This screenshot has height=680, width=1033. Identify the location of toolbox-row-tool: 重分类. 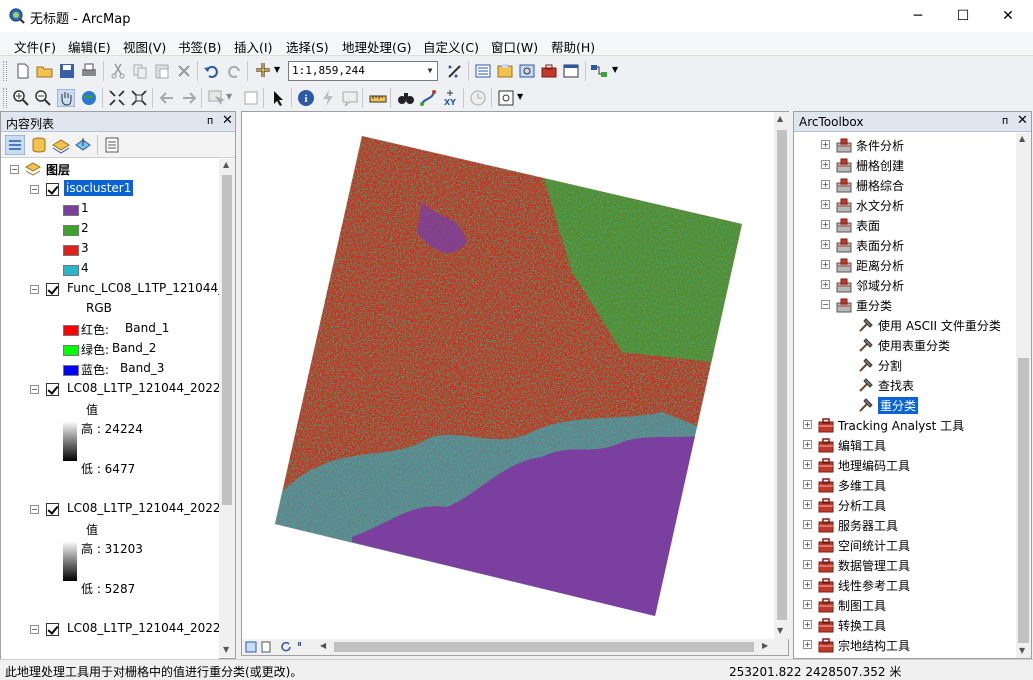
(905, 405).